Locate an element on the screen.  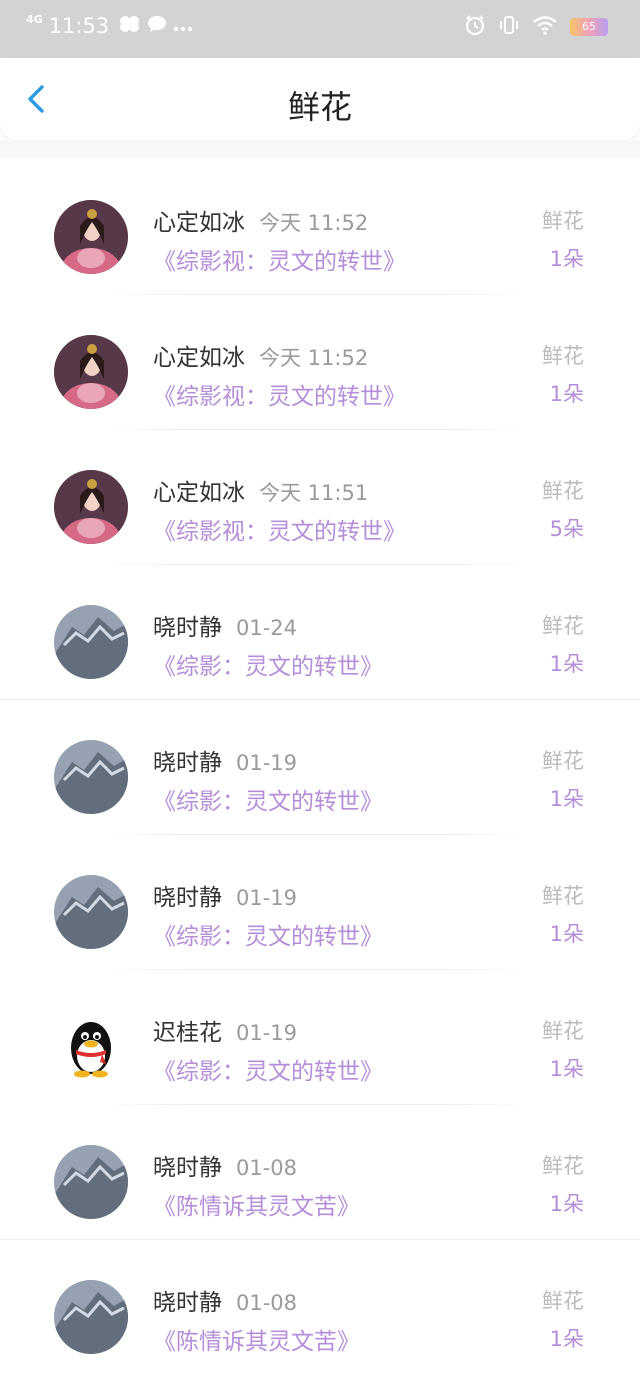
battery-indicator: 65 is located at coordinates (589, 27).